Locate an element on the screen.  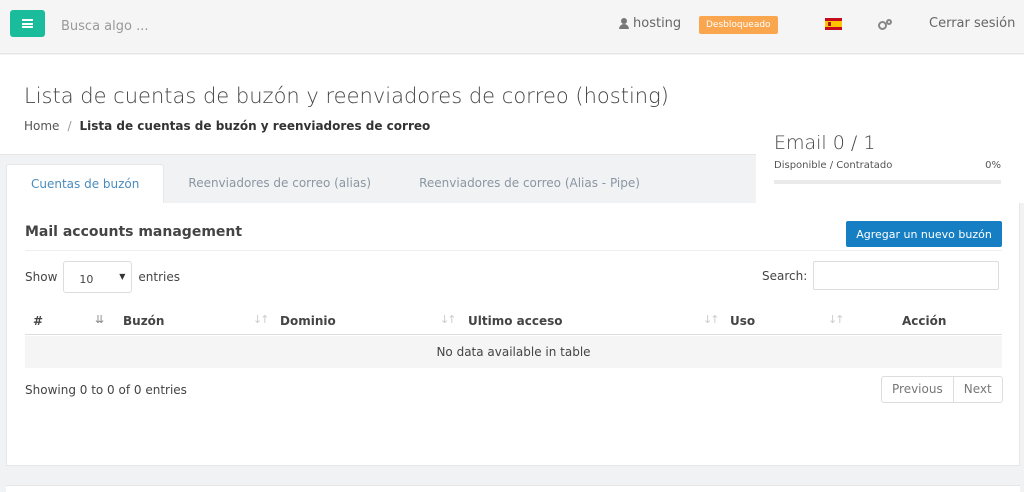
menu-toggle-button is located at coordinates (27, 23).